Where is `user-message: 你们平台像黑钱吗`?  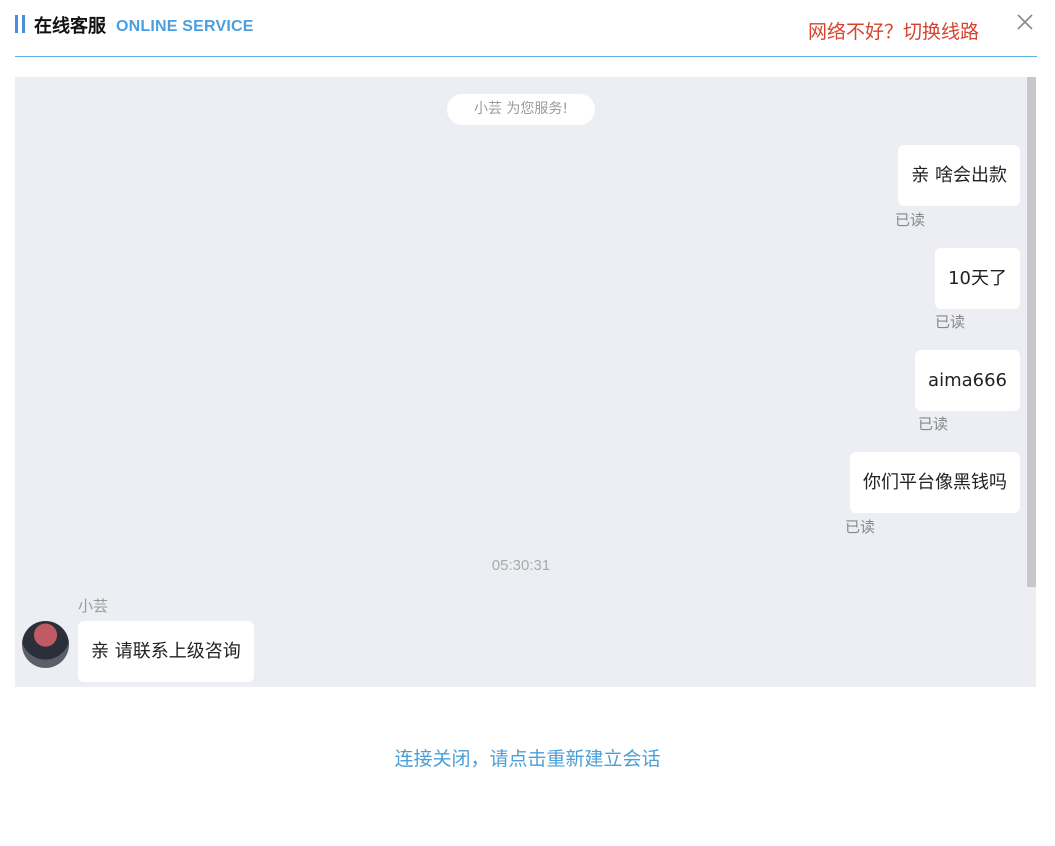 user-message: 你们平台像黑钱吗 is located at coordinates (935, 482).